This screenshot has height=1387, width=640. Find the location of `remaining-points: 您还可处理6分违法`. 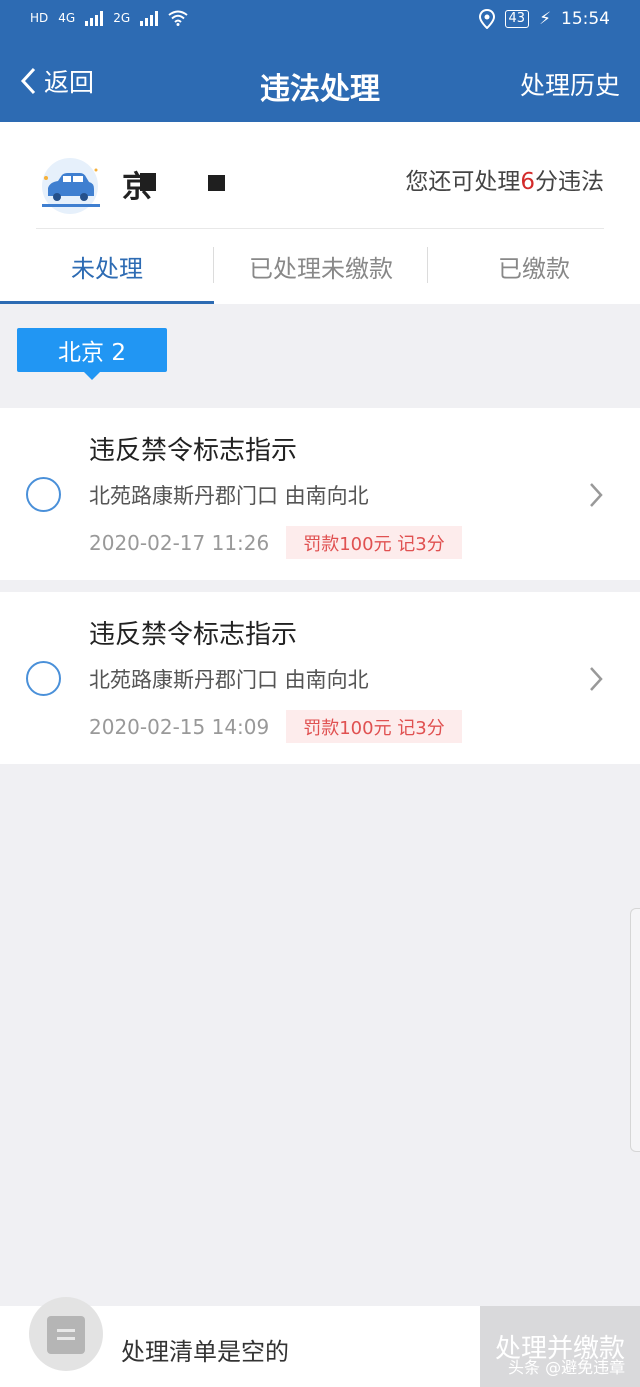

remaining-points: 您还可处理6分违法 is located at coordinates (504, 179).